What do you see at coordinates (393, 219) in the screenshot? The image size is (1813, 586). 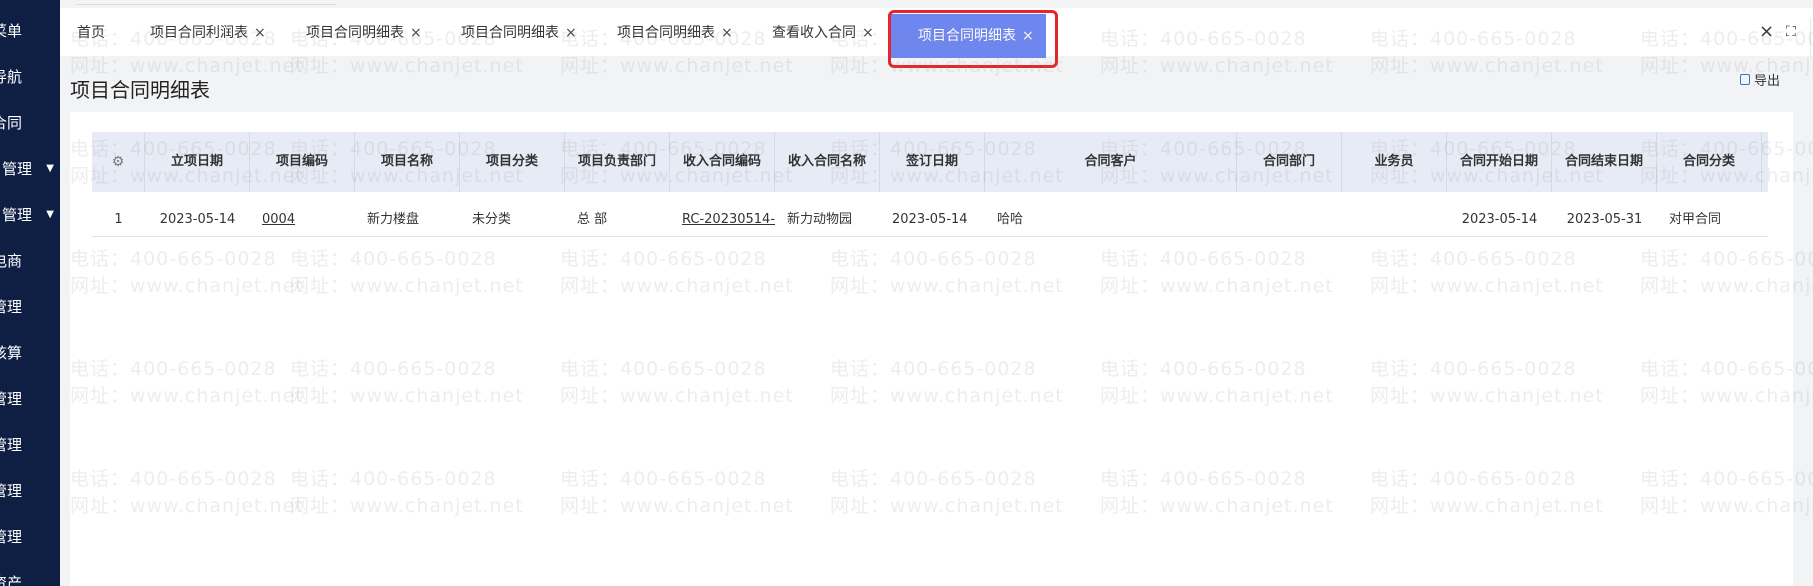 I see `cell-project-name: 新力楼盘` at bounding box center [393, 219].